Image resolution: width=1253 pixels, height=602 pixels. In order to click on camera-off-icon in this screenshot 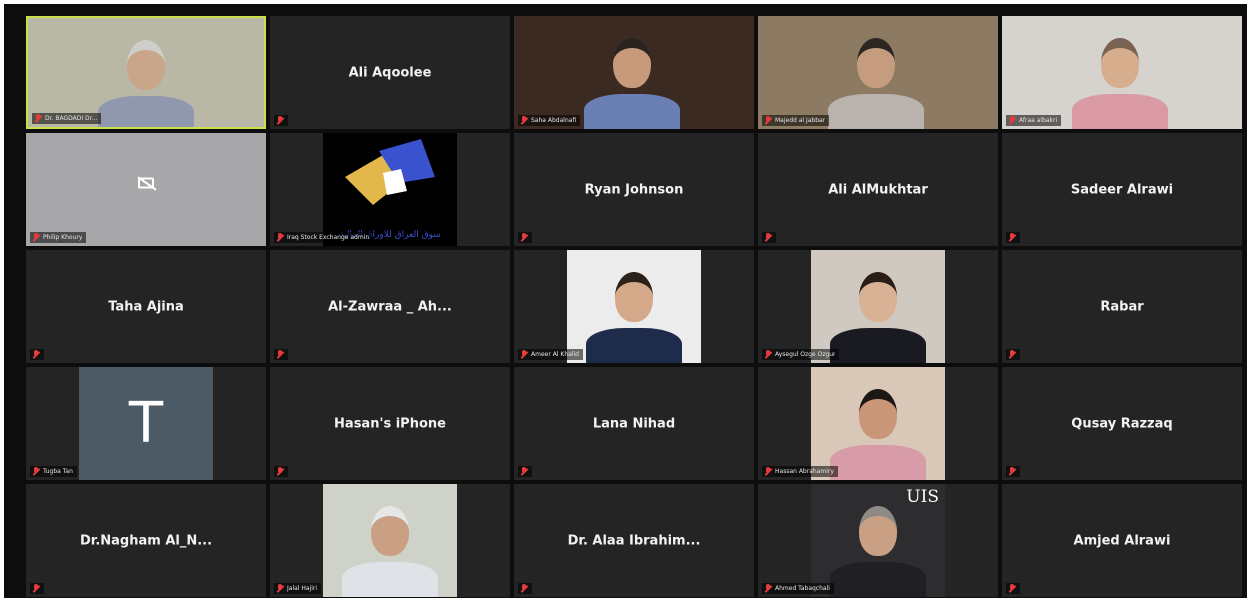, I will do `click(146, 183)`.